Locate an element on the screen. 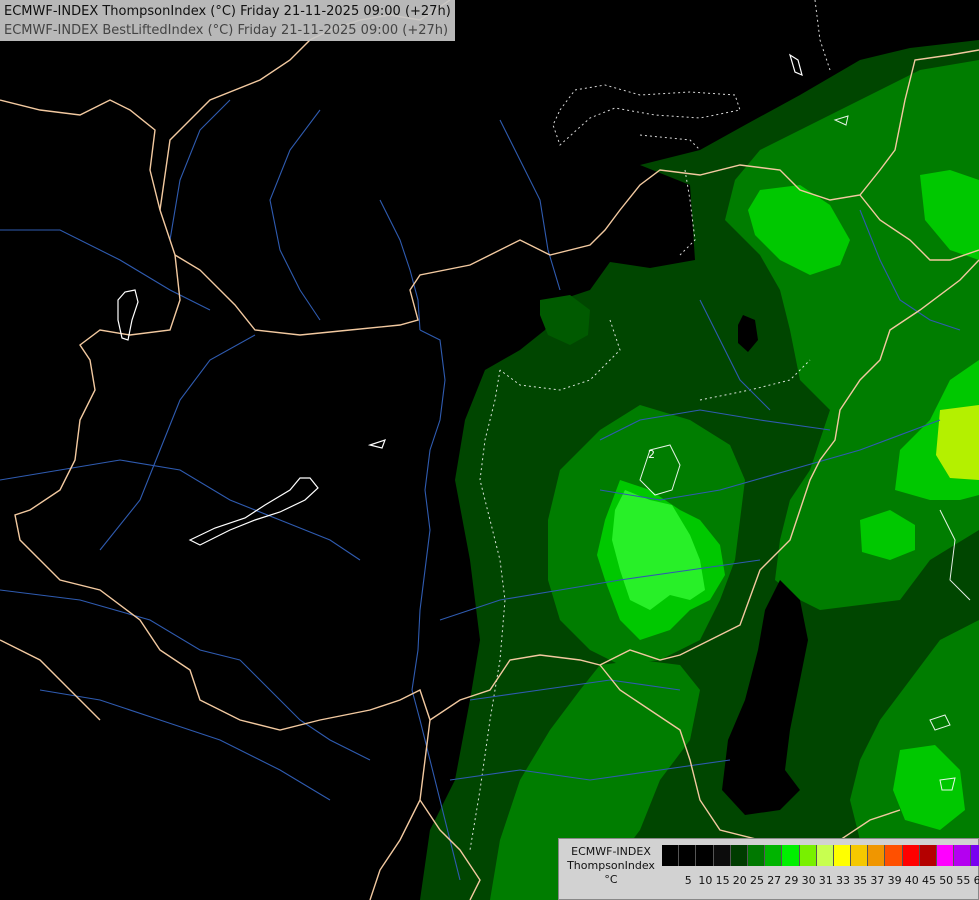  legend-tick-label: 25 is located at coordinates (757, 880).